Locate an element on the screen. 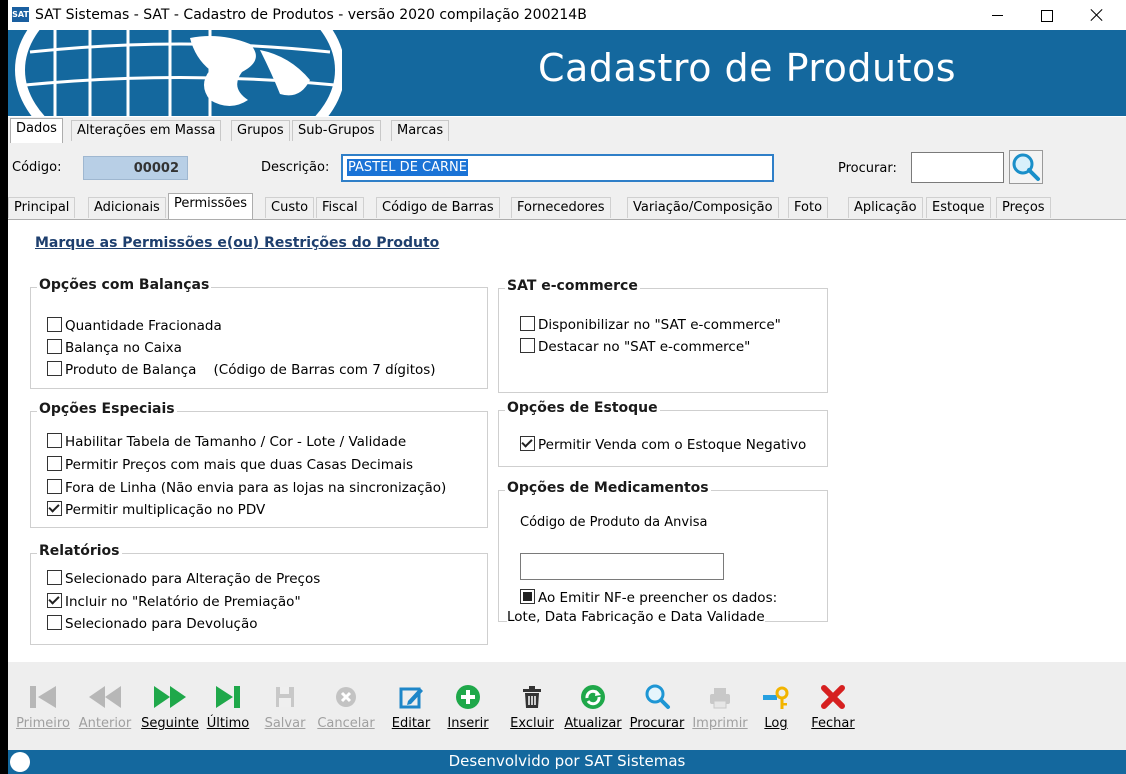 The width and height of the screenshot is (1126, 774). fechar-label: Fechar is located at coordinates (833, 723).